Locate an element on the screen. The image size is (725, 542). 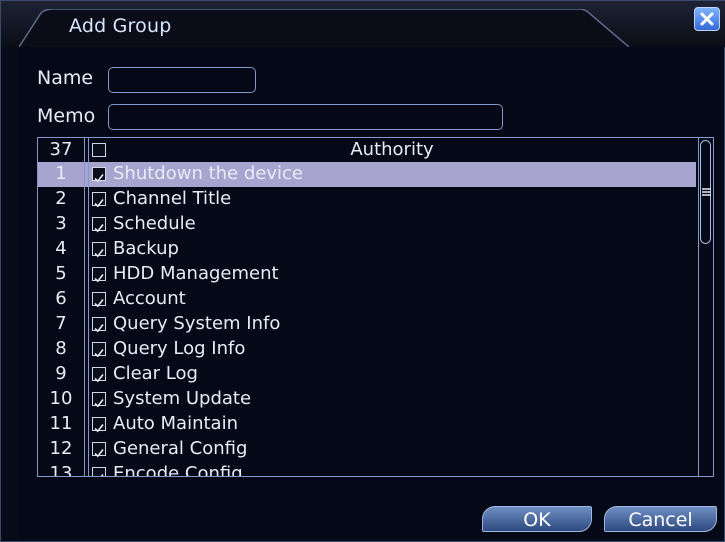
row-label: Account is located at coordinates (149, 298).